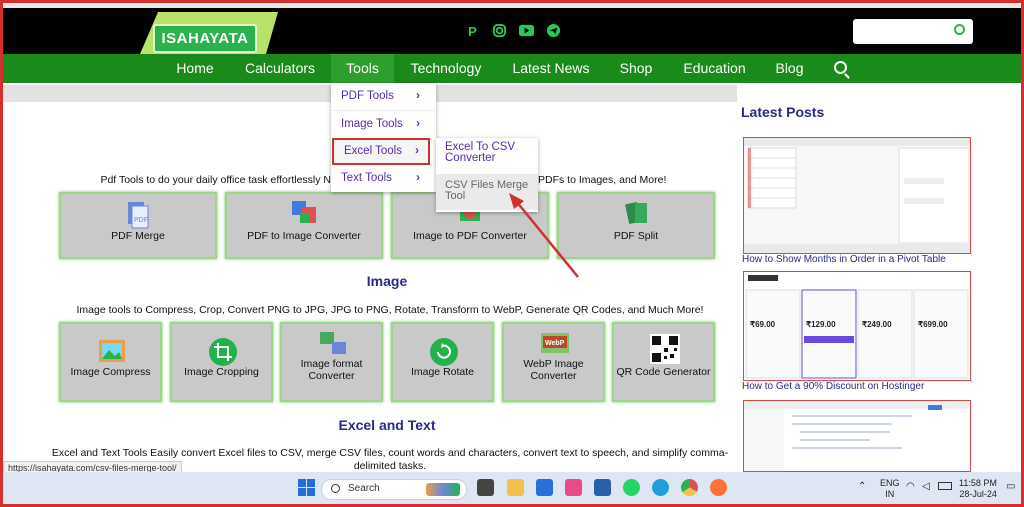 Image resolution: width=1024 pixels, height=507 pixels. Describe the element at coordinates (821, 324) in the screenshot. I see `price-premium: ₹129.00` at that location.